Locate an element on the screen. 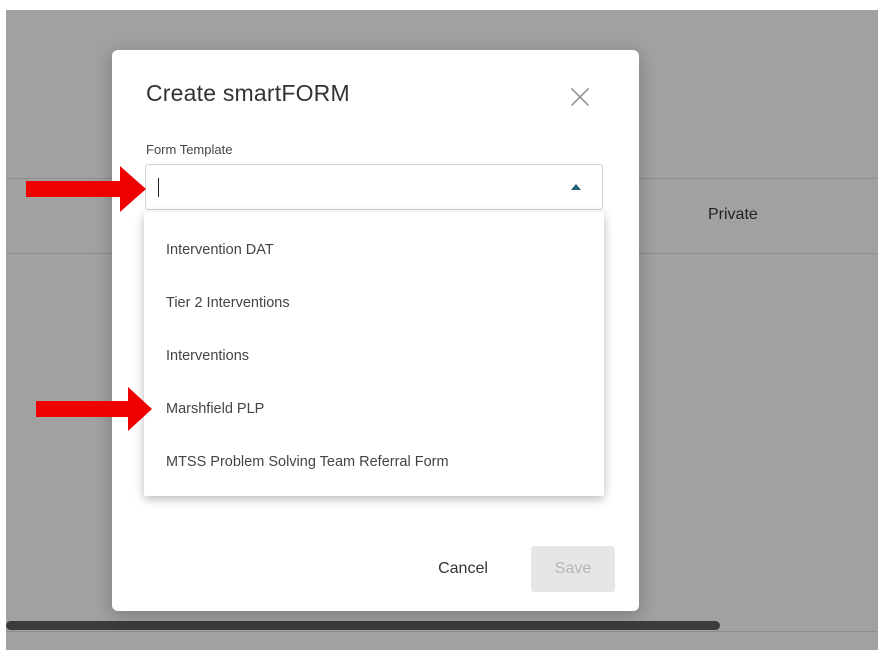 This screenshot has height=658, width=878. cancel-button: Cancel is located at coordinates (463, 569).